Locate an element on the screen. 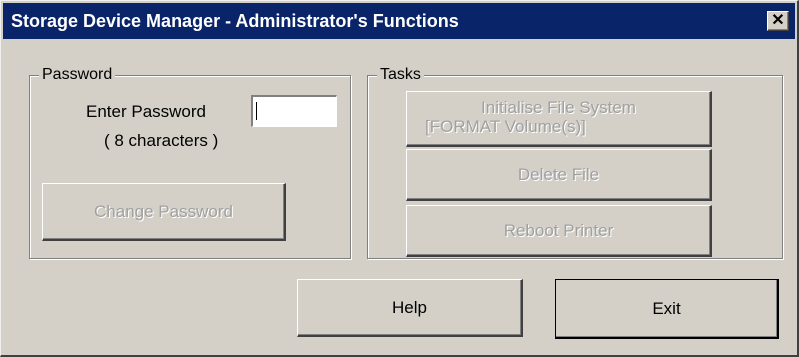  text-caret is located at coordinates (256, 111).